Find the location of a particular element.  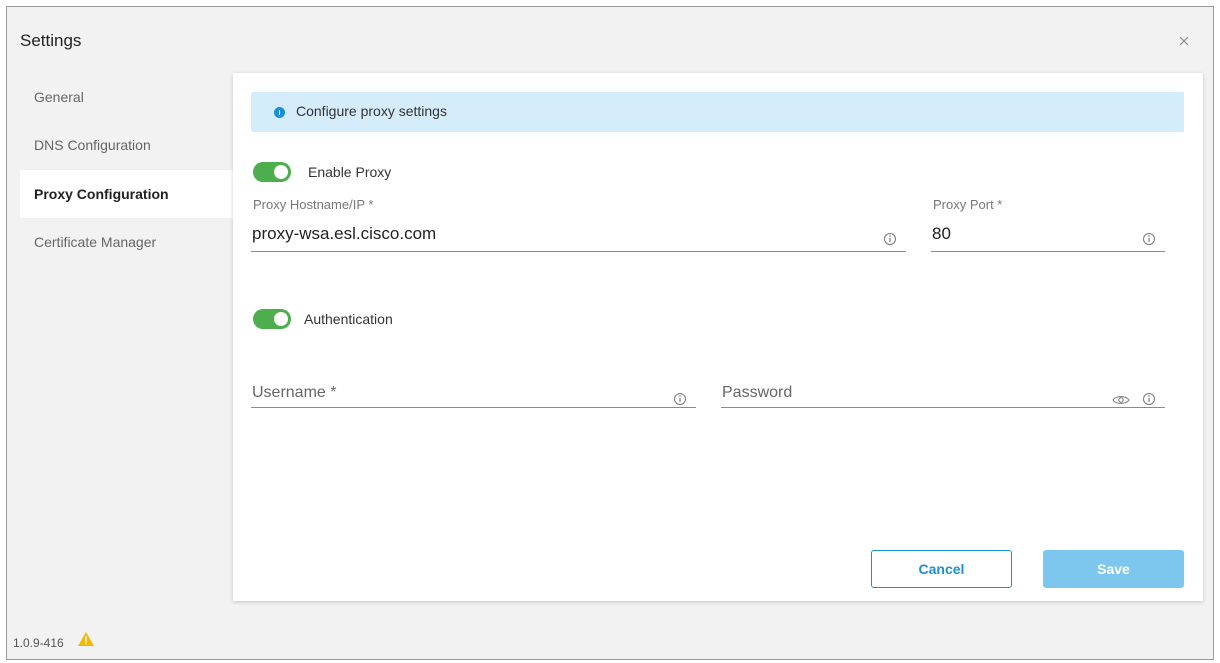

password-placeholder: Password is located at coordinates (757, 392).